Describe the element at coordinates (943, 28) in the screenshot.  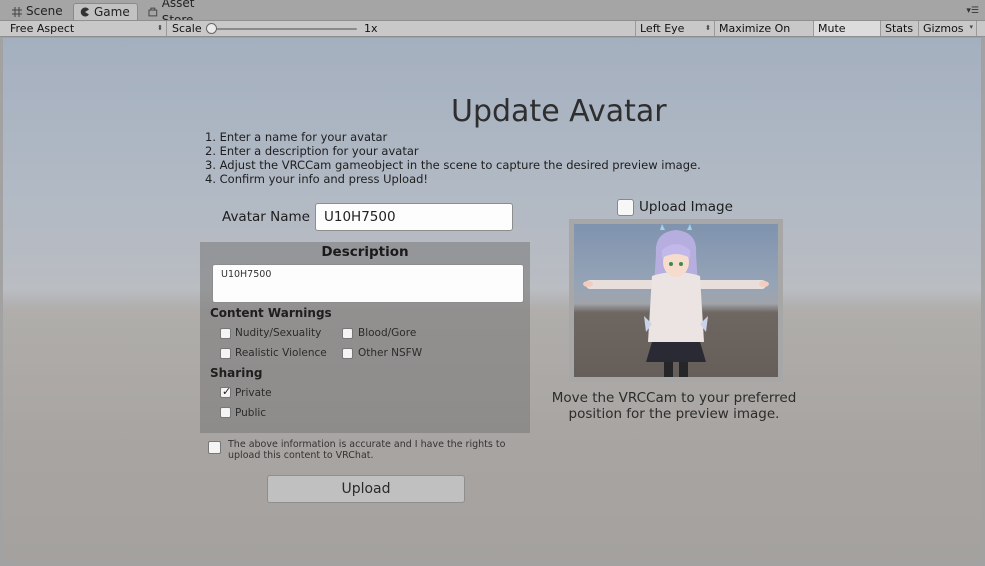
I see `gizmos-label: Gizmos` at that location.